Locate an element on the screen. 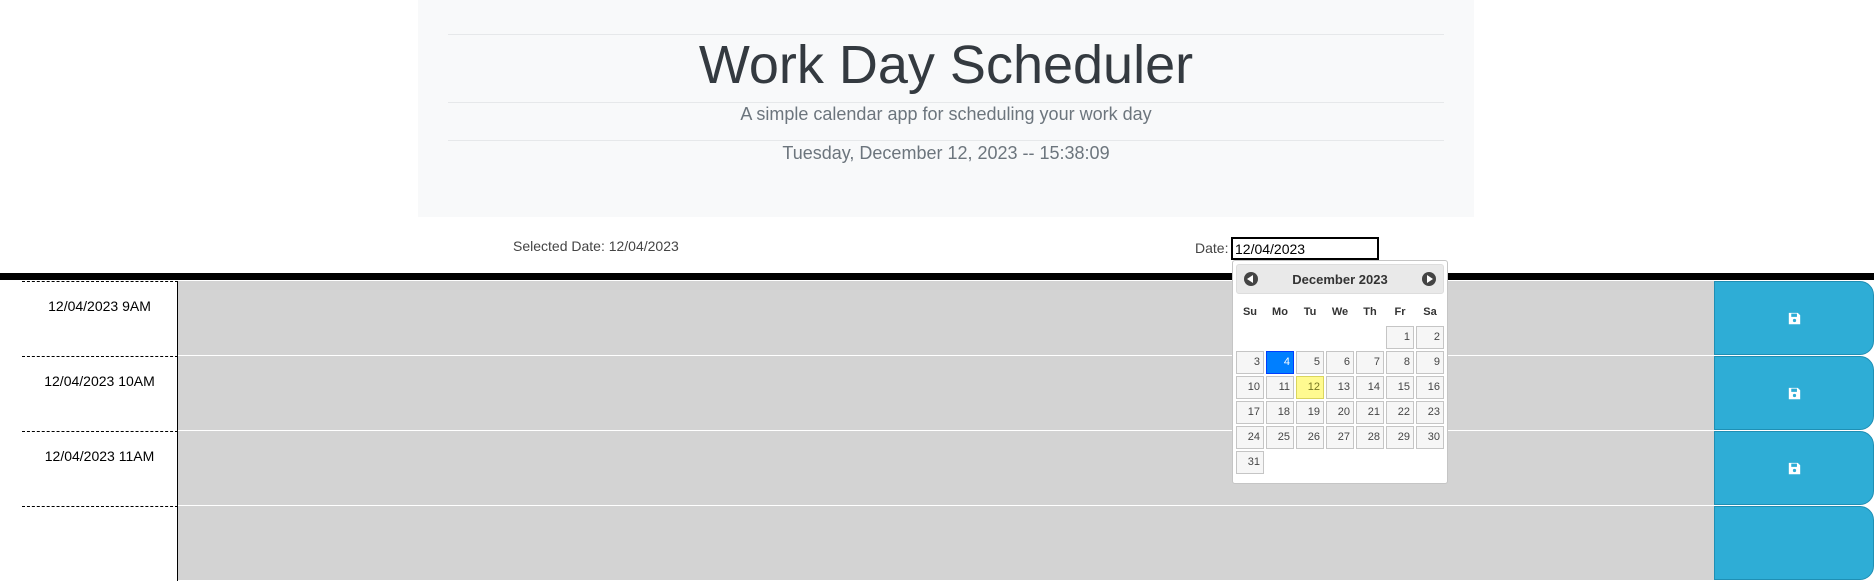 The height and width of the screenshot is (581, 1874). calendar-cell: 10 is located at coordinates (1250, 387).